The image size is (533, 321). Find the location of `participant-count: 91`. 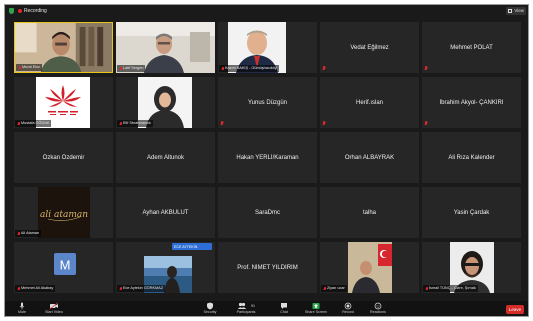

participant-count: 91 is located at coordinates (253, 306).